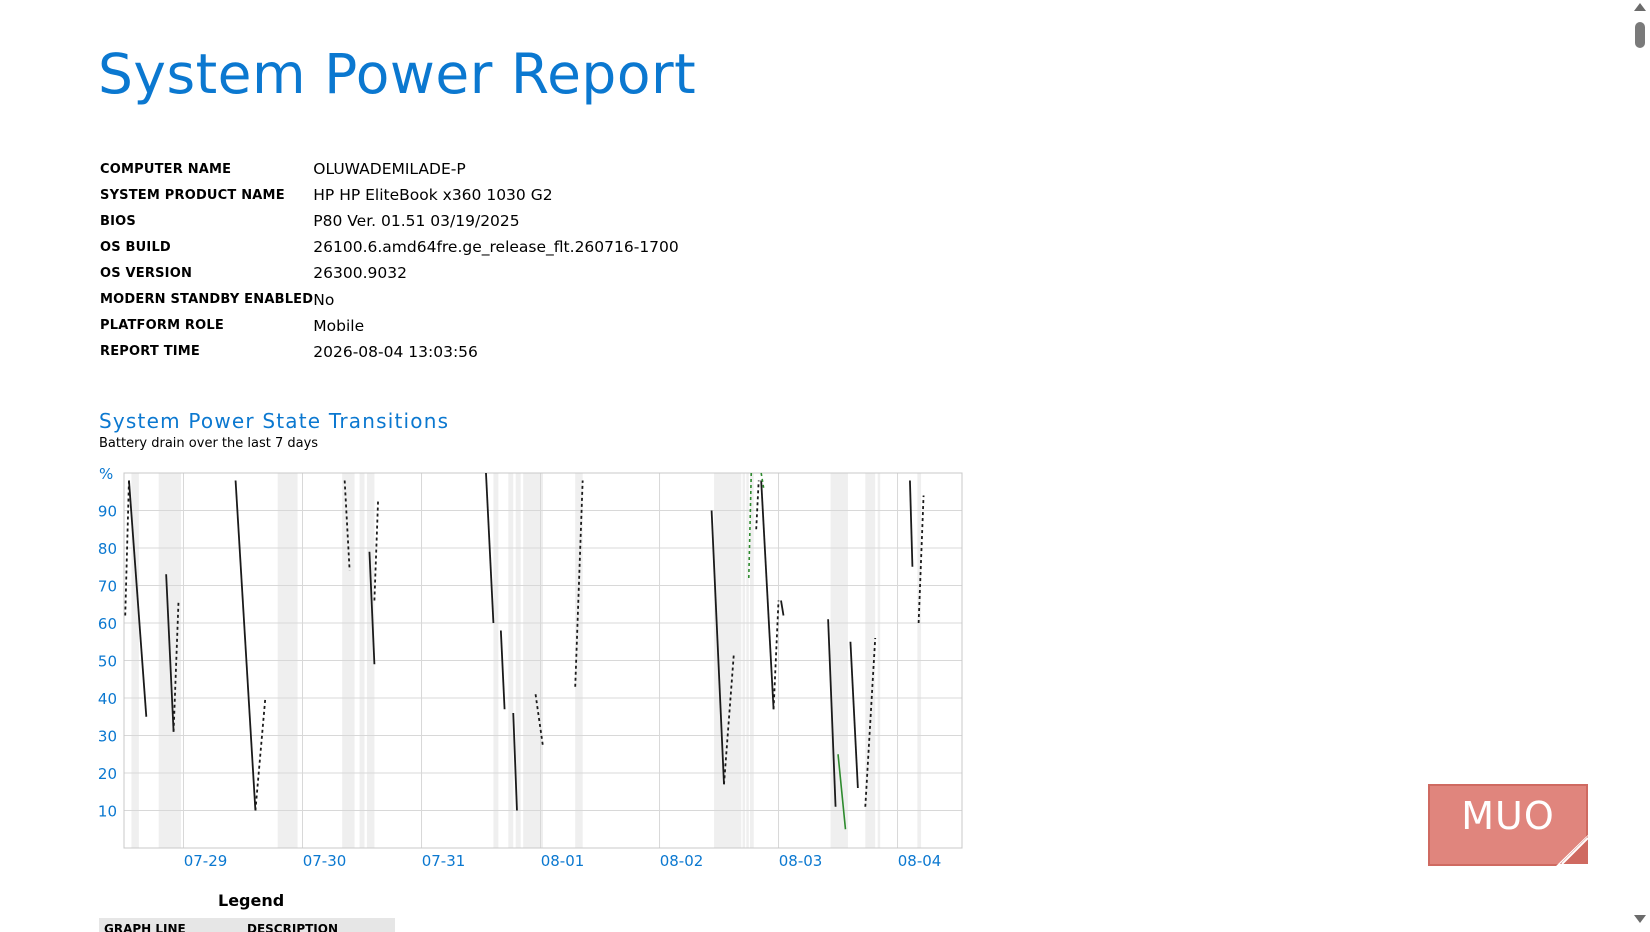 The image size is (1650, 932). What do you see at coordinates (801, 861) in the screenshot?
I see `x-tick-label: 08-03` at bounding box center [801, 861].